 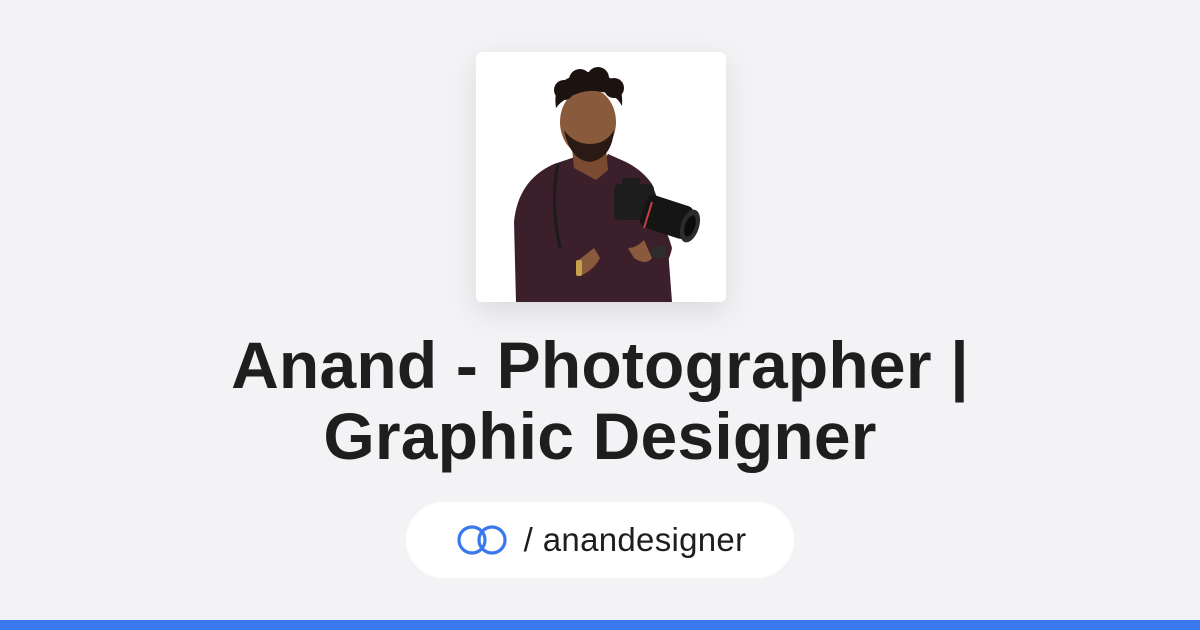 I want to click on profile-handle-link: / anandesigner, so click(x=600, y=540).